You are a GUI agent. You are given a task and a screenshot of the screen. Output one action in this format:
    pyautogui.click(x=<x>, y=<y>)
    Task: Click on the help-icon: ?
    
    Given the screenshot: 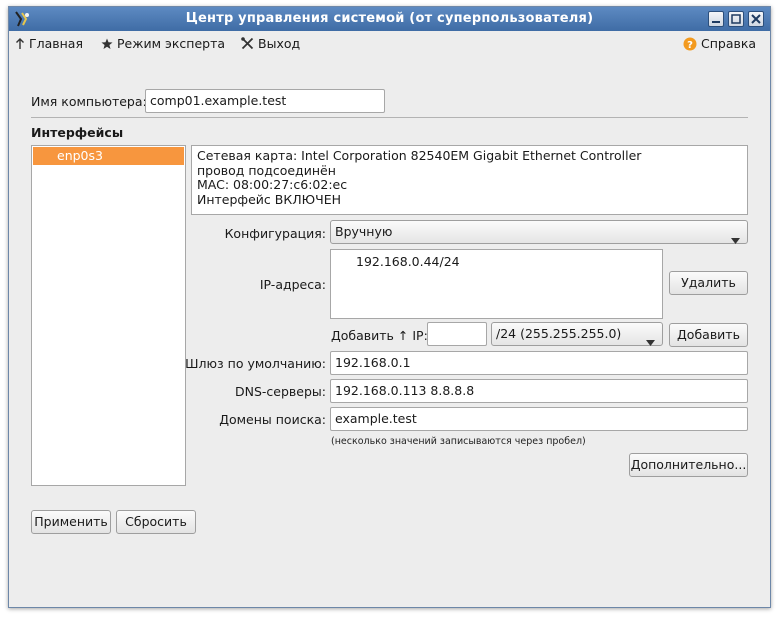 What is the action you would take?
    pyautogui.click(x=690, y=44)
    